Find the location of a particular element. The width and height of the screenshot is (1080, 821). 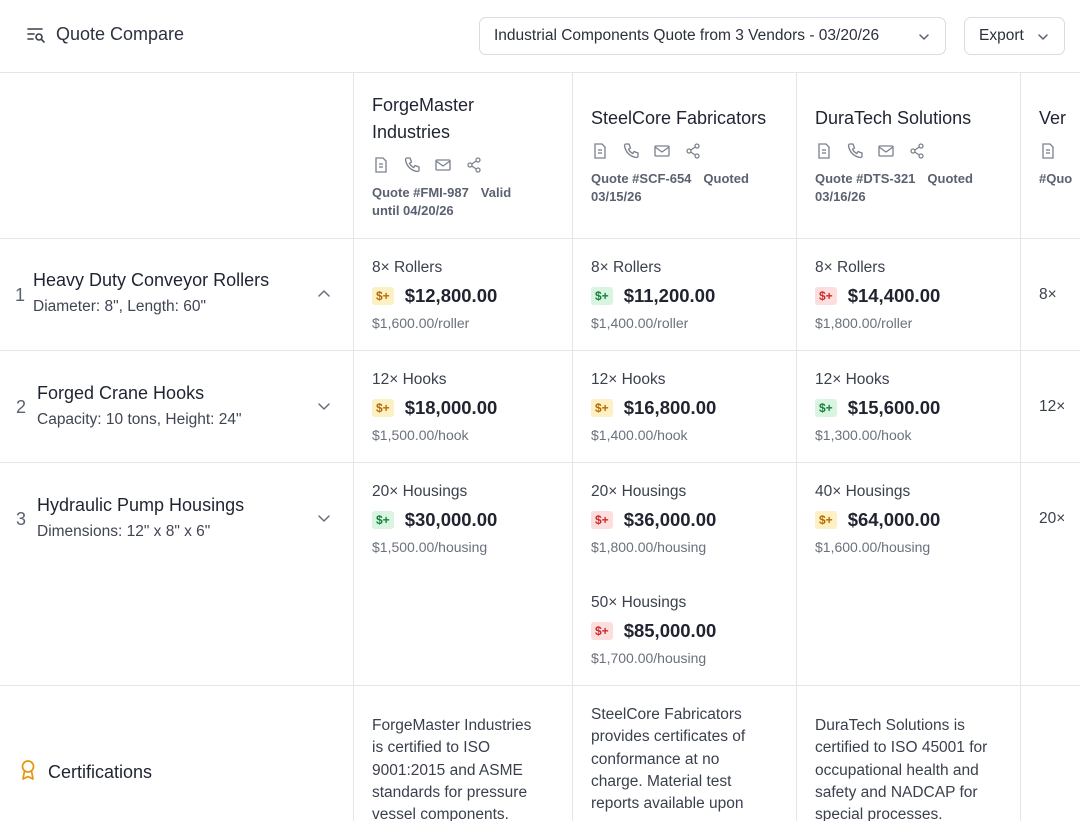

award-icon is located at coordinates (28, 772).